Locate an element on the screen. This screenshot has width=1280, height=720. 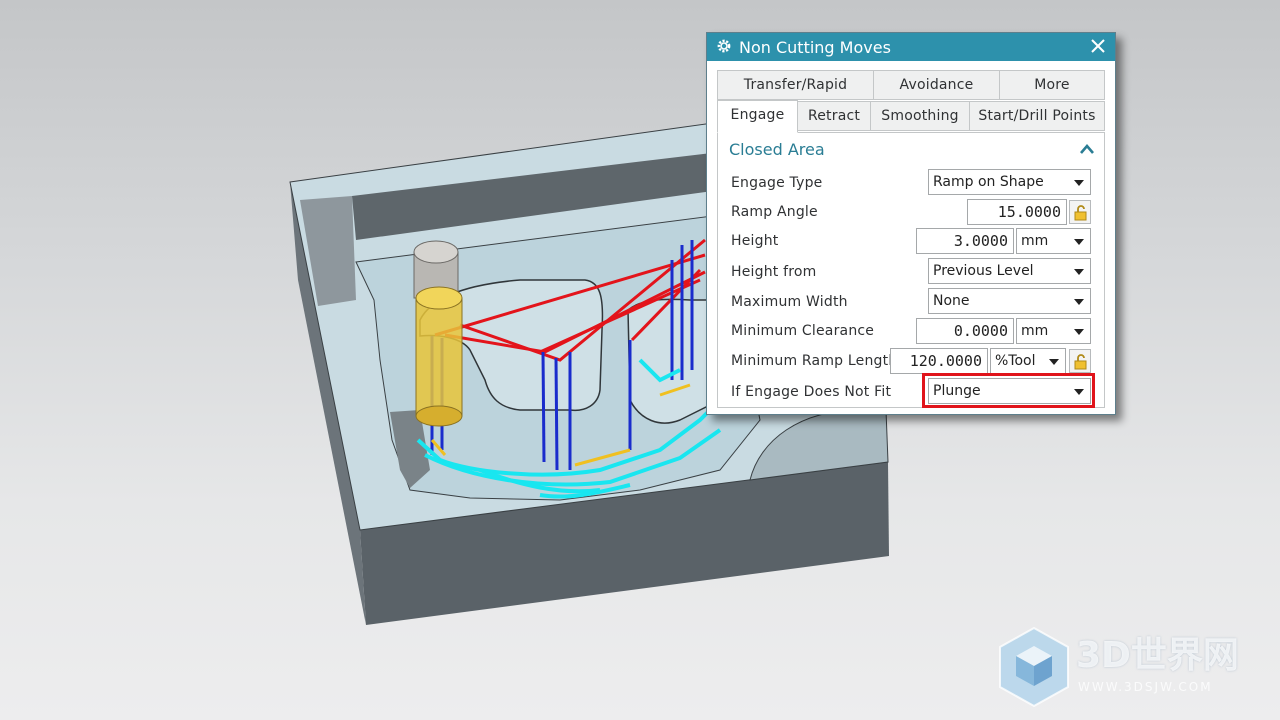
engage-type-label: Engage Type is located at coordinates (777, 183).